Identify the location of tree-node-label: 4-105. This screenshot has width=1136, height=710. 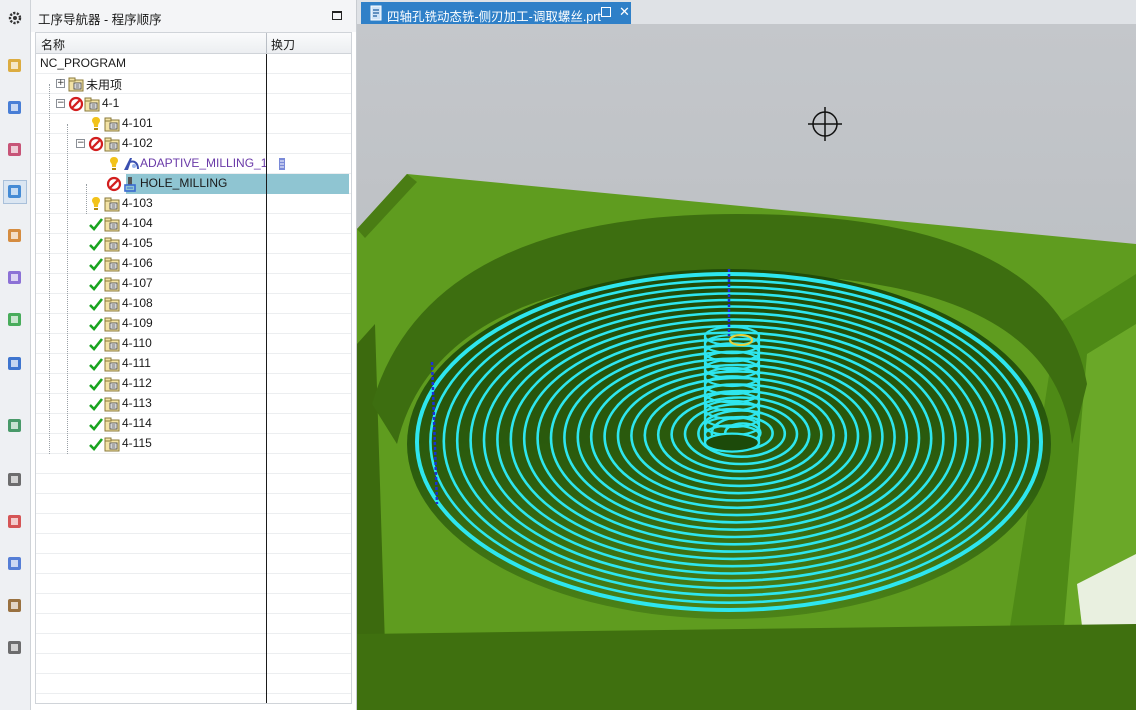
(137, 243).